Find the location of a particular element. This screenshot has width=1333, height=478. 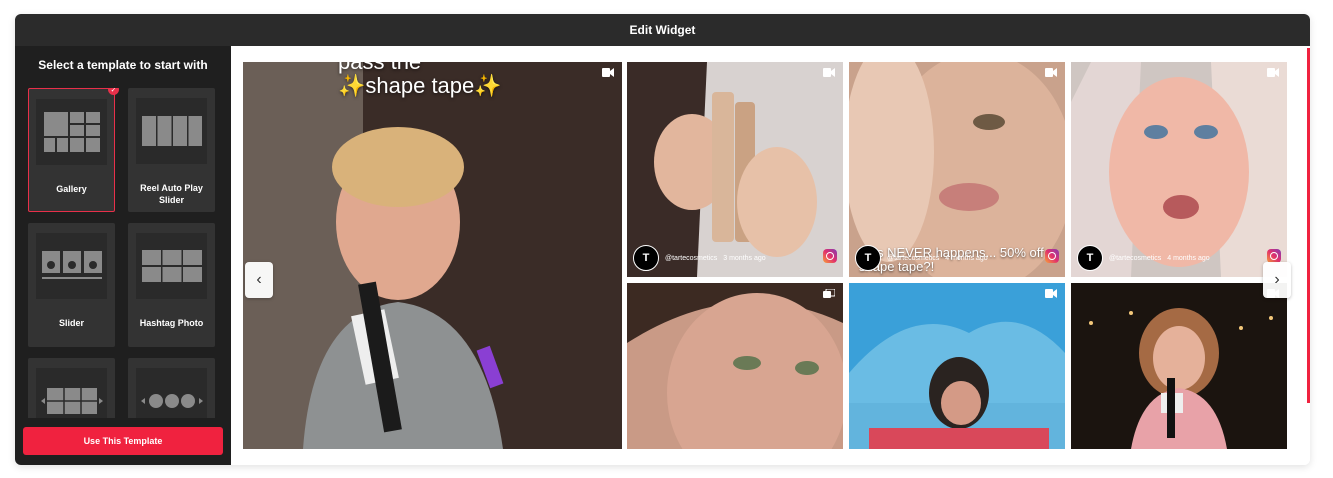

video-tile: T @tartecosmetics 3 months ago is located at coordinates (735, 169).